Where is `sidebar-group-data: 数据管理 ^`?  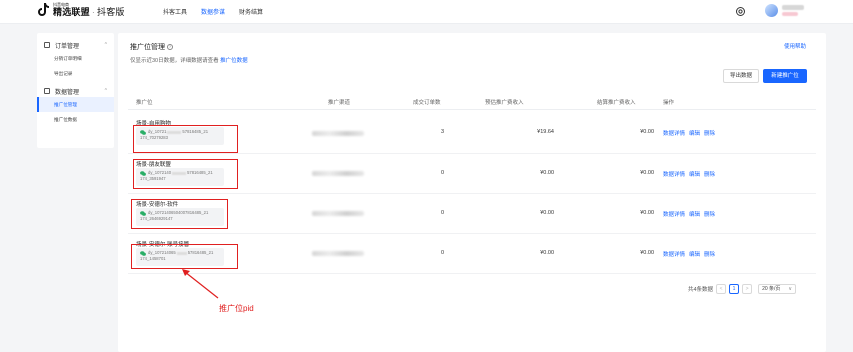 sidebar-group-data: 数据管理 ^ is located at coordinates (75, 91).